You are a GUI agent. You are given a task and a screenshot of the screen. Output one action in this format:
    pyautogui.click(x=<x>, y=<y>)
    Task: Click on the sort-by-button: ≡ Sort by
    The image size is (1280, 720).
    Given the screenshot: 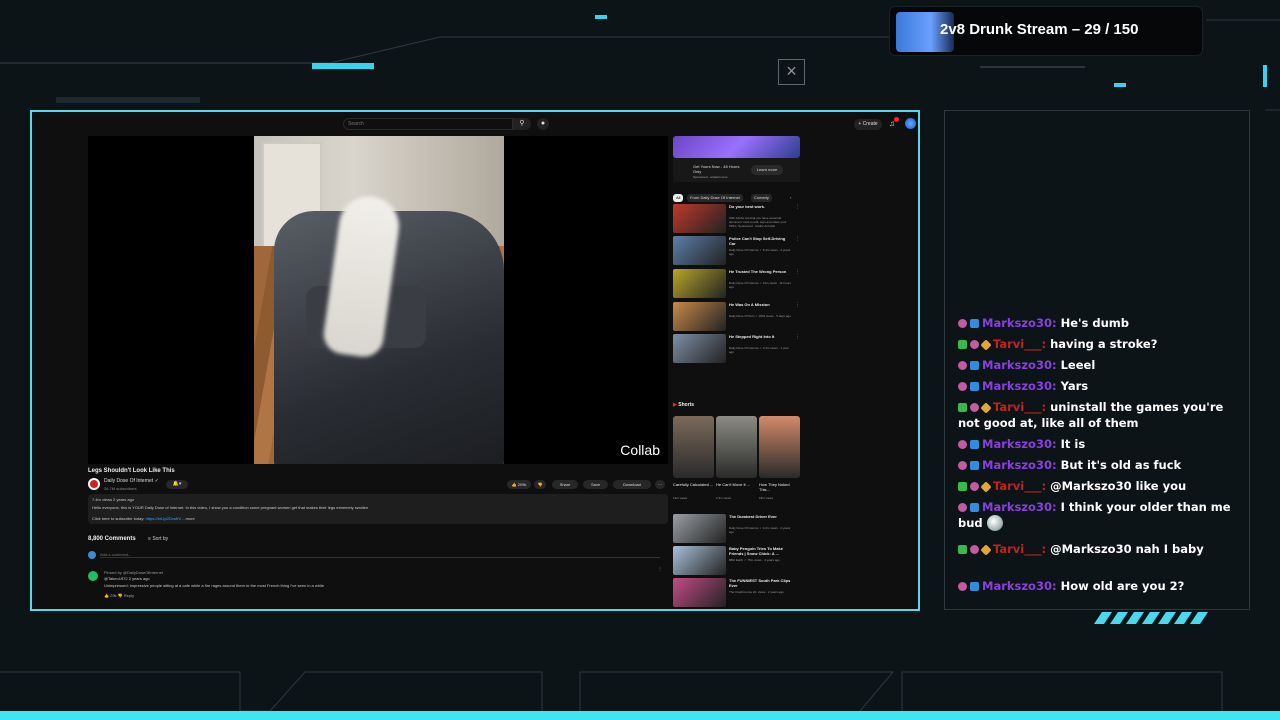 What is the action you would take?
    pyautogui.click(x=158, y=539)
    